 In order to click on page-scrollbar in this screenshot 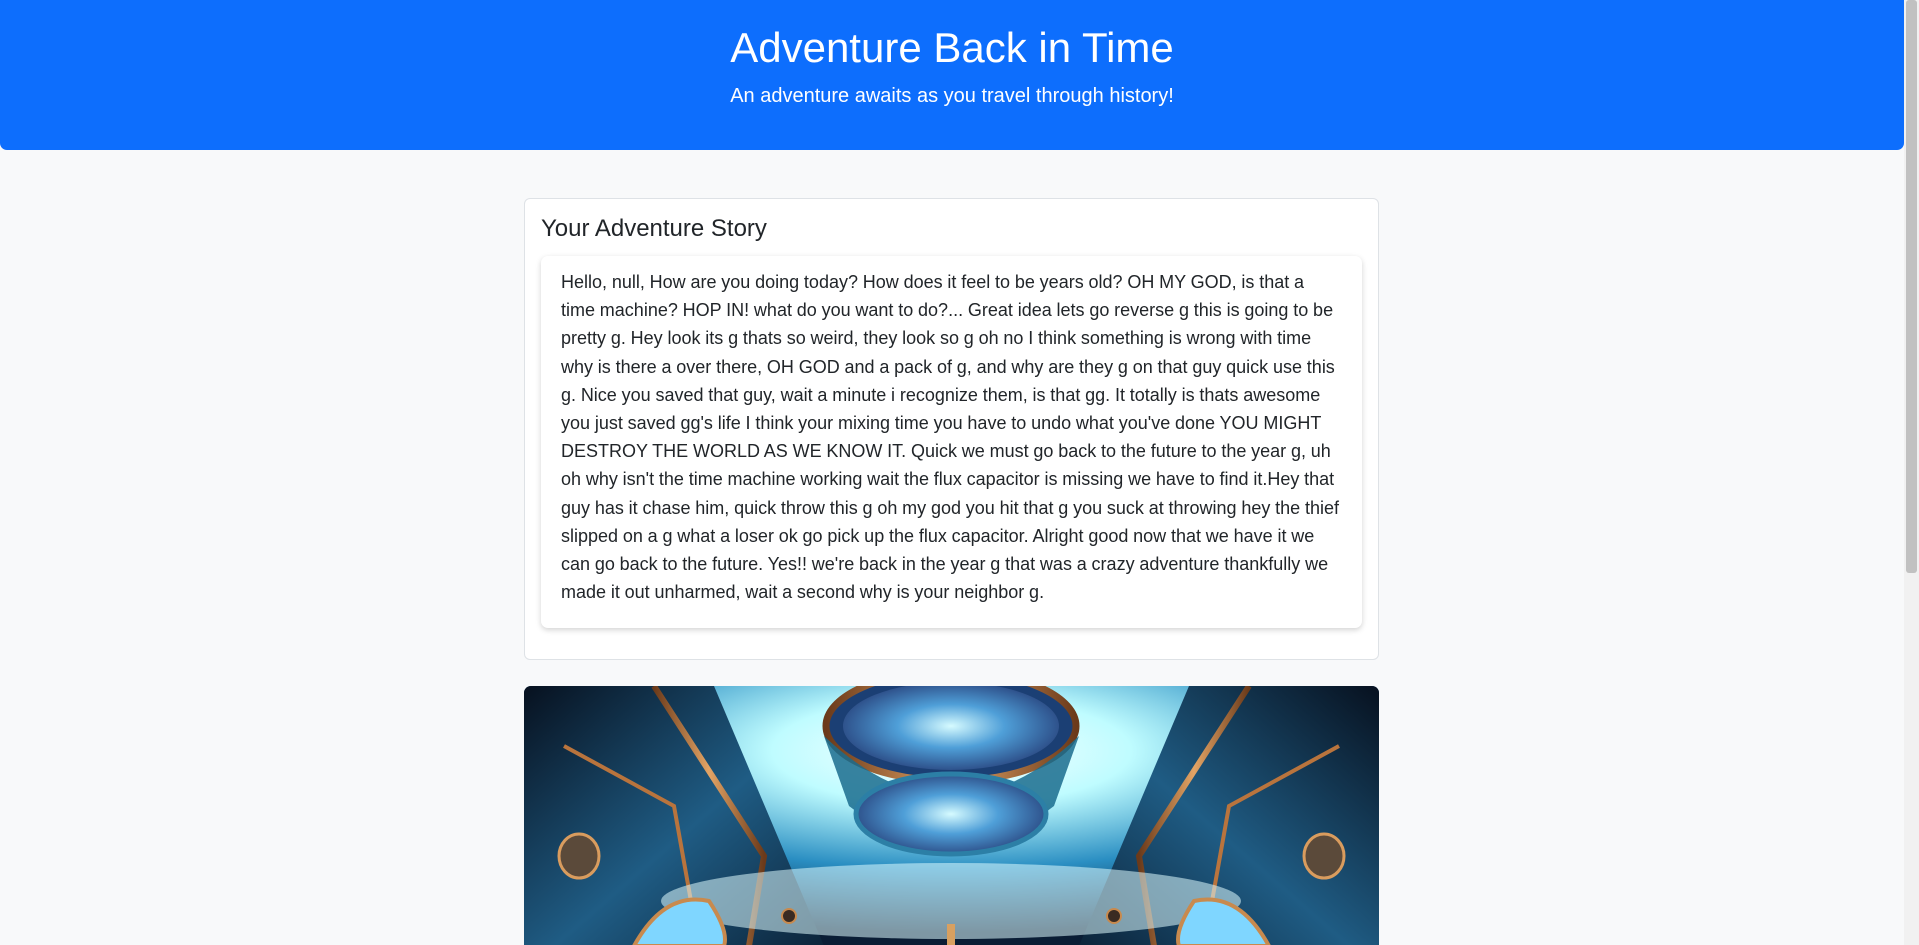, I will do `click(1911, 472)`.